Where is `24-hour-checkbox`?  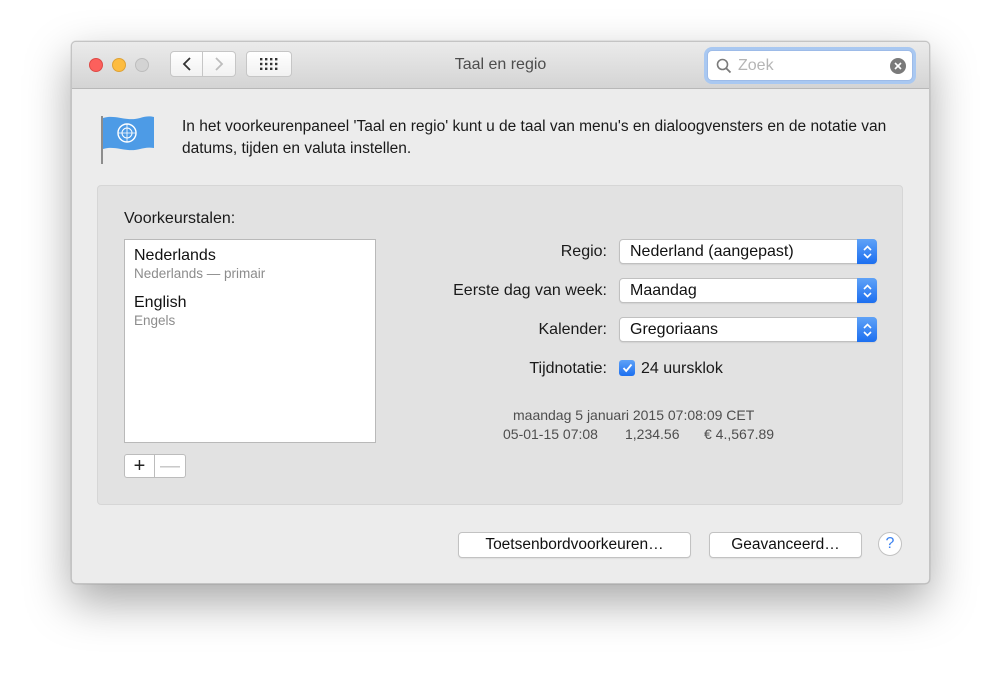 24-hour-checkbox is located at coordinates (627, 368).